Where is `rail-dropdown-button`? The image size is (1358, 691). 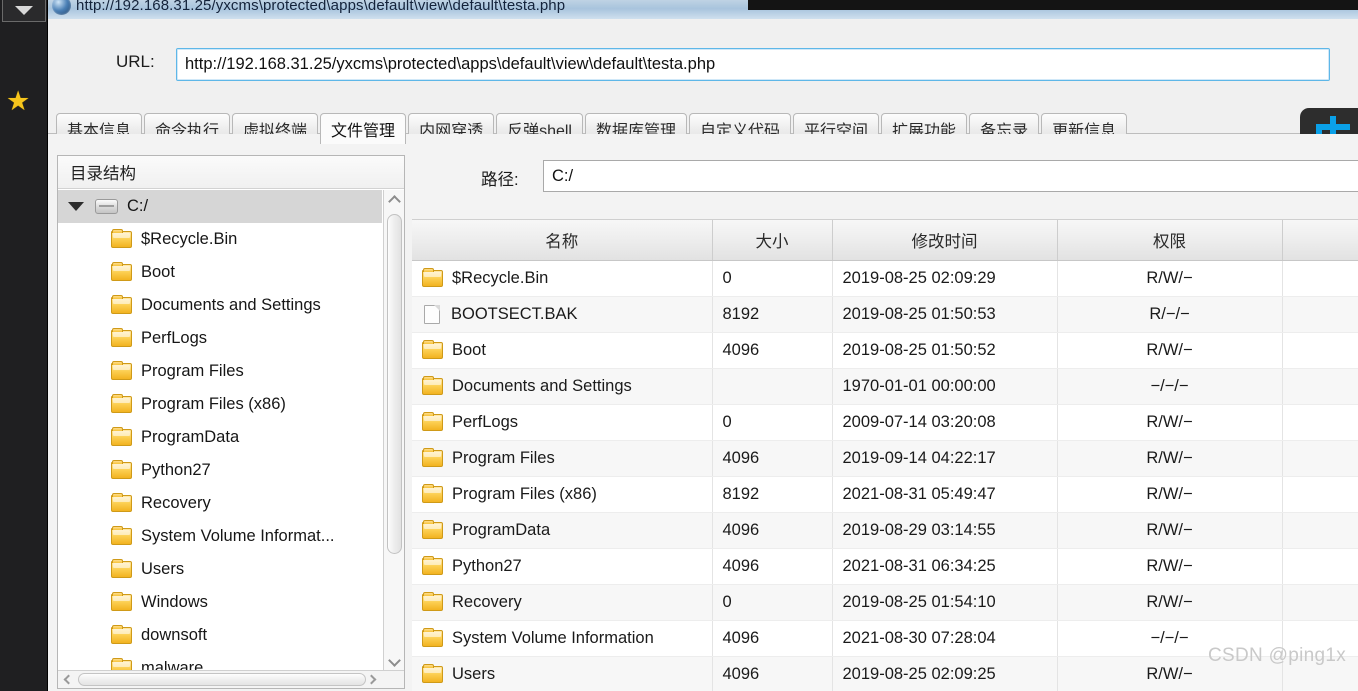 rail-dropdown-button is located at coordinates (24, 11).